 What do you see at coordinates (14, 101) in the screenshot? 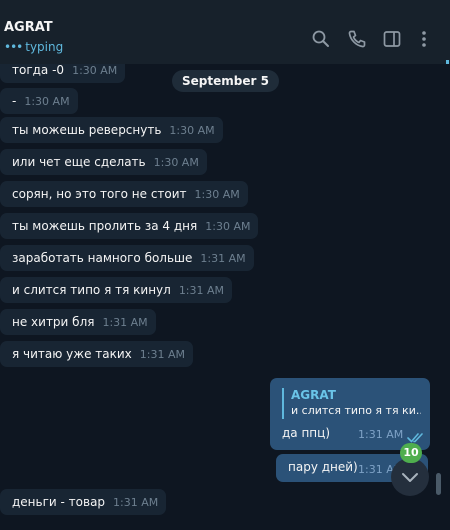
I see `message-text: -` at bounding box center [14, 101].